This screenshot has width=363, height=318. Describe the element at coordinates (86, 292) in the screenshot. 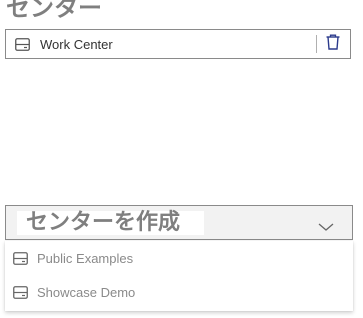

I see `option-label: Showcase Demo` at that location.